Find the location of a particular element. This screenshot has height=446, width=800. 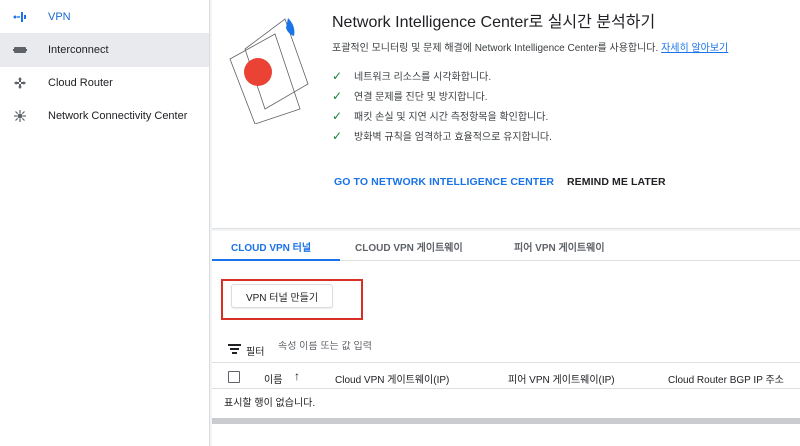

filter-icon is located at coordinates (234, 349).